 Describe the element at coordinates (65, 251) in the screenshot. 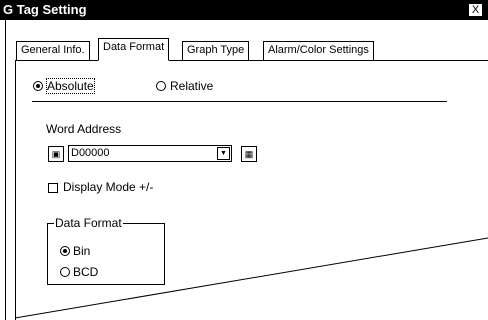

I see `bin-radio` at that location.